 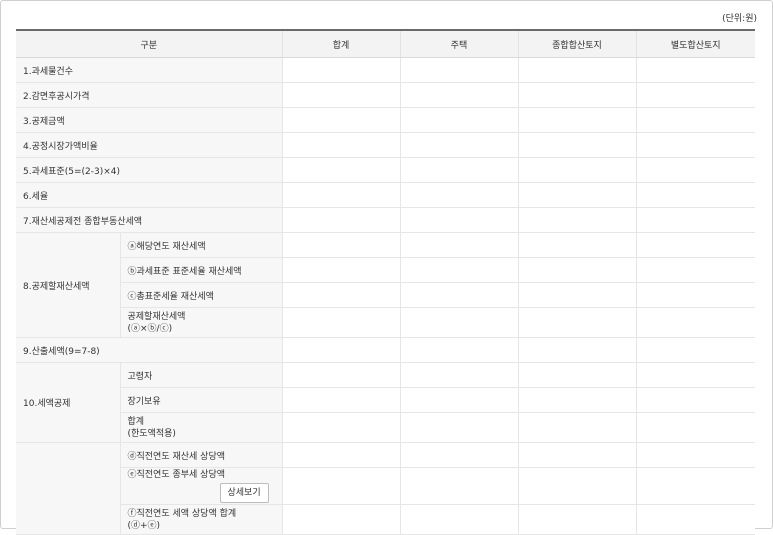 I want to click on row-label: 4.공정시장가액비율, so click(x=149, y=145).